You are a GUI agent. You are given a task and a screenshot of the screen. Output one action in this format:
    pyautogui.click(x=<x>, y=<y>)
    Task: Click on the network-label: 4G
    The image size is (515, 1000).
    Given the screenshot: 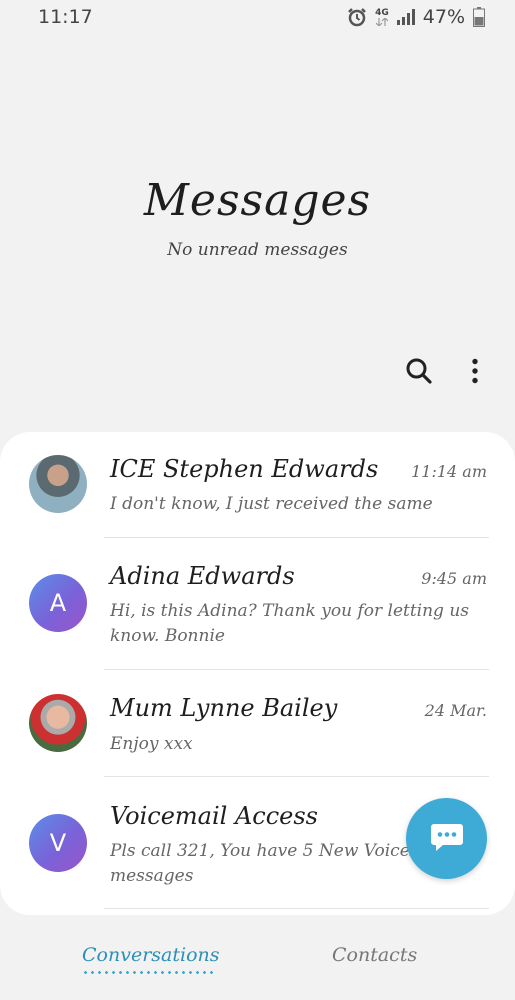 What is the action you would take?
    pyautogui.click(x=382, y=12)
    